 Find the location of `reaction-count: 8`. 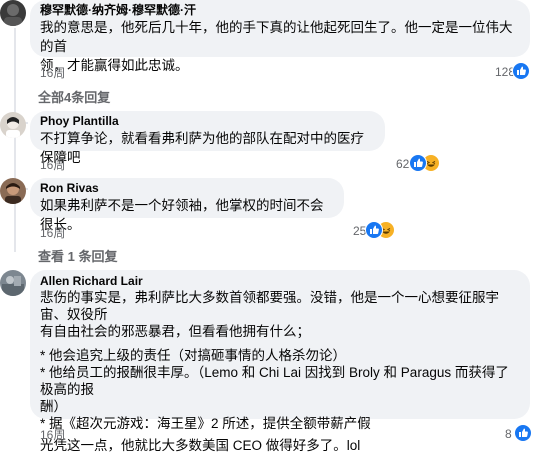

reaction-count: 8 is located at coordinates (508, 434).